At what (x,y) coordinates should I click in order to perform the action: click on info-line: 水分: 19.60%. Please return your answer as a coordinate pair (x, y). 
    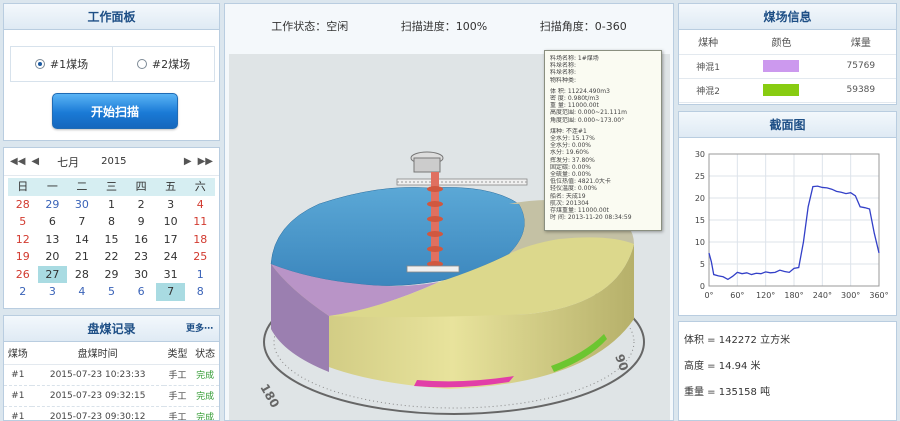
    Looking at the image, I should click on (569, 153).